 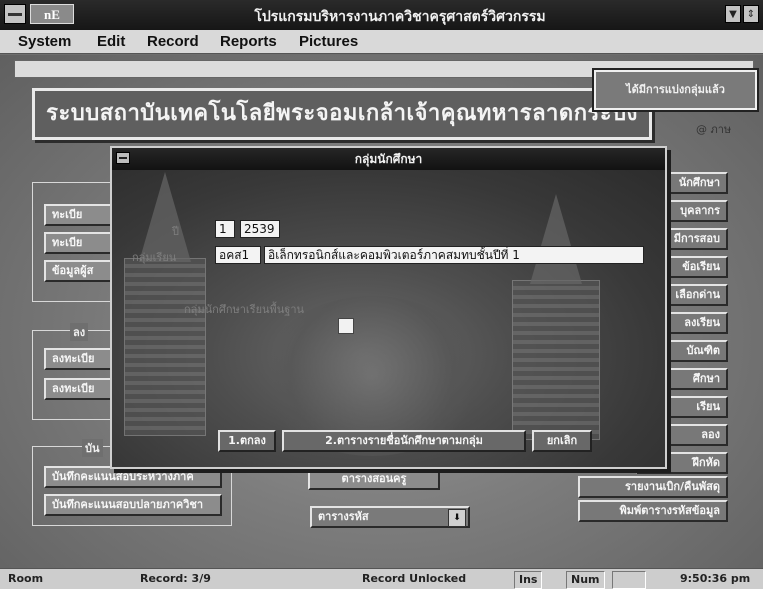 I want to click on ok-button: 1.ตกลง, so click(x=247, y=441).